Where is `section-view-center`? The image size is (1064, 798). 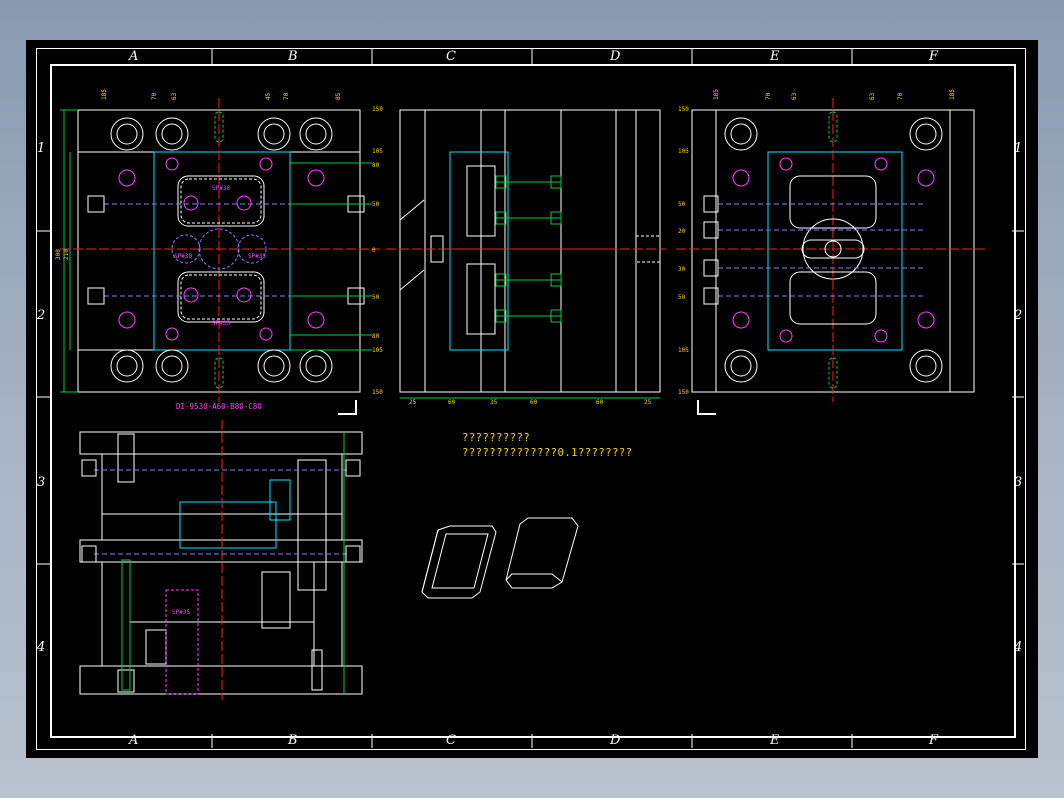
section-view-center is located at coordinates (526, 254).